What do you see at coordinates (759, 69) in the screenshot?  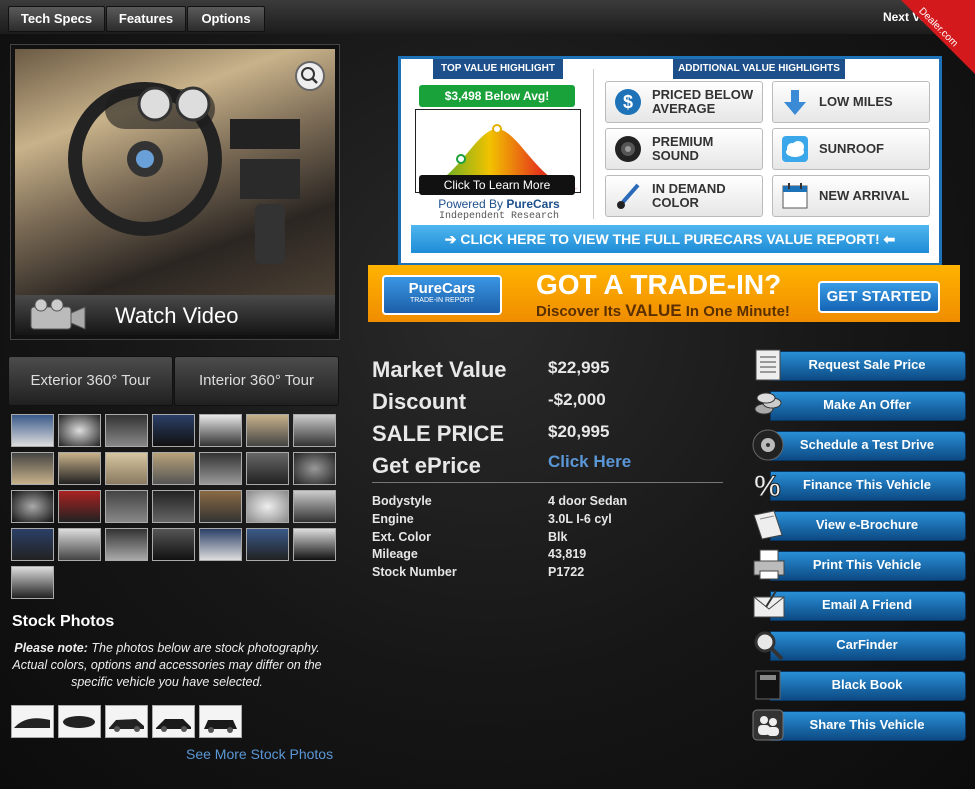 I see `additional-highlights-header: ADDITIONAL VALUE HIGHLIGHTS` at bounding box center [759, 69].